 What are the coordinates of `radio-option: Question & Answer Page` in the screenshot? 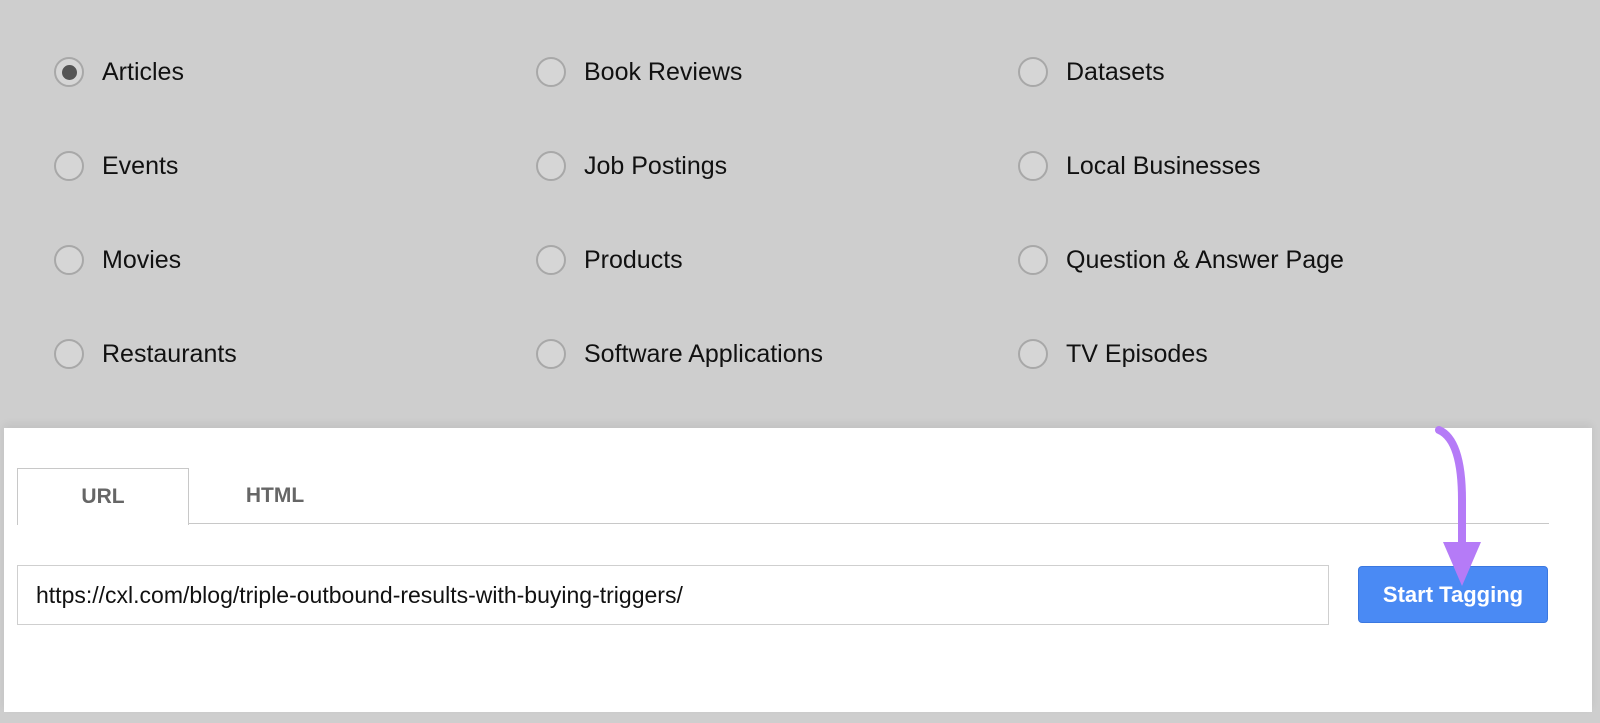 It's located at (1181, 260).